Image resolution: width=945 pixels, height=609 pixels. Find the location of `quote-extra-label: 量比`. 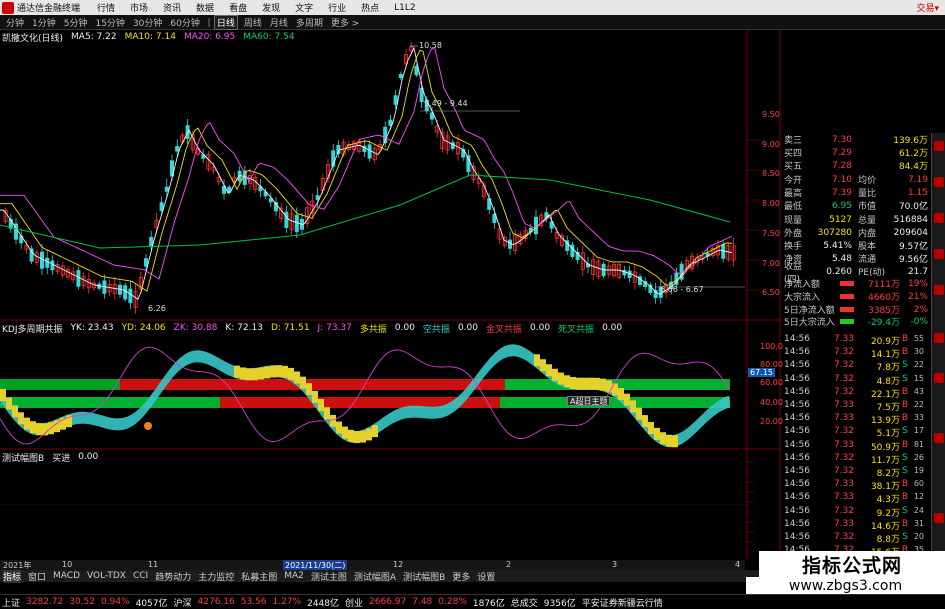

quote-extra-label: 量比 is located at coordinates (867, 194).